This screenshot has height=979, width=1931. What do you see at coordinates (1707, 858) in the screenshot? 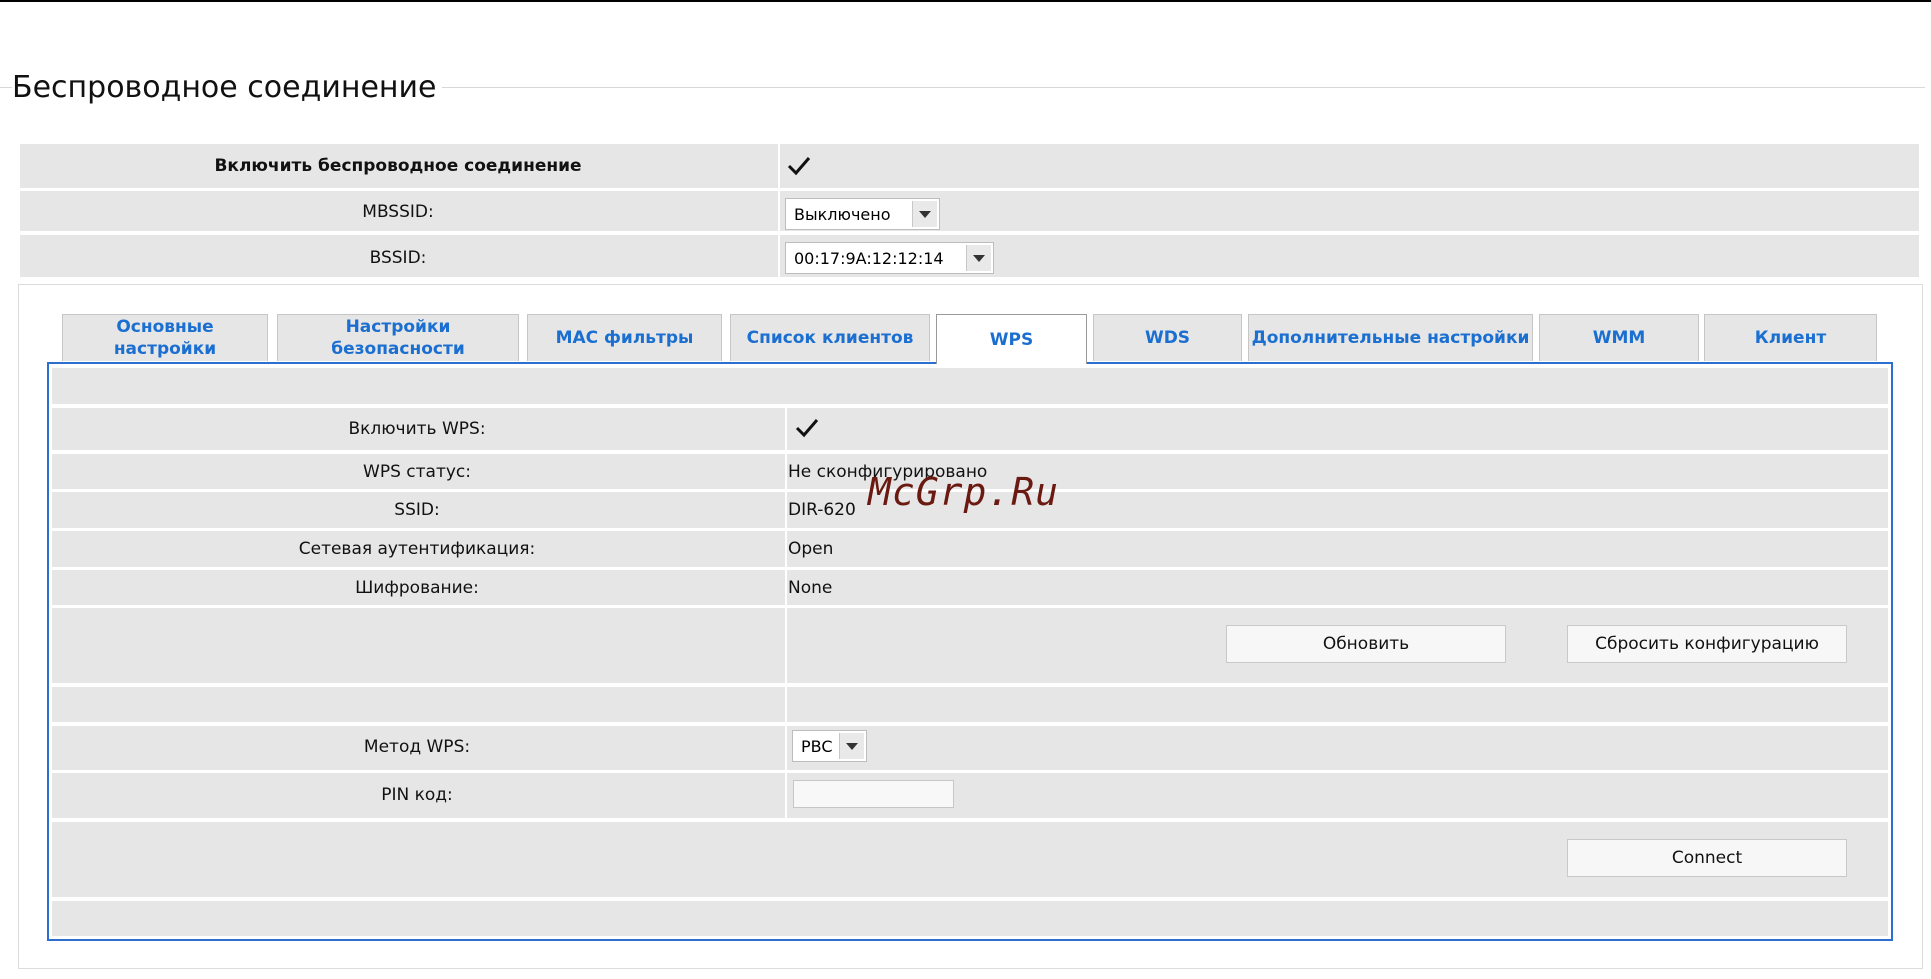
I see `connect-button: Connect` at bounding box center [1707, 858].